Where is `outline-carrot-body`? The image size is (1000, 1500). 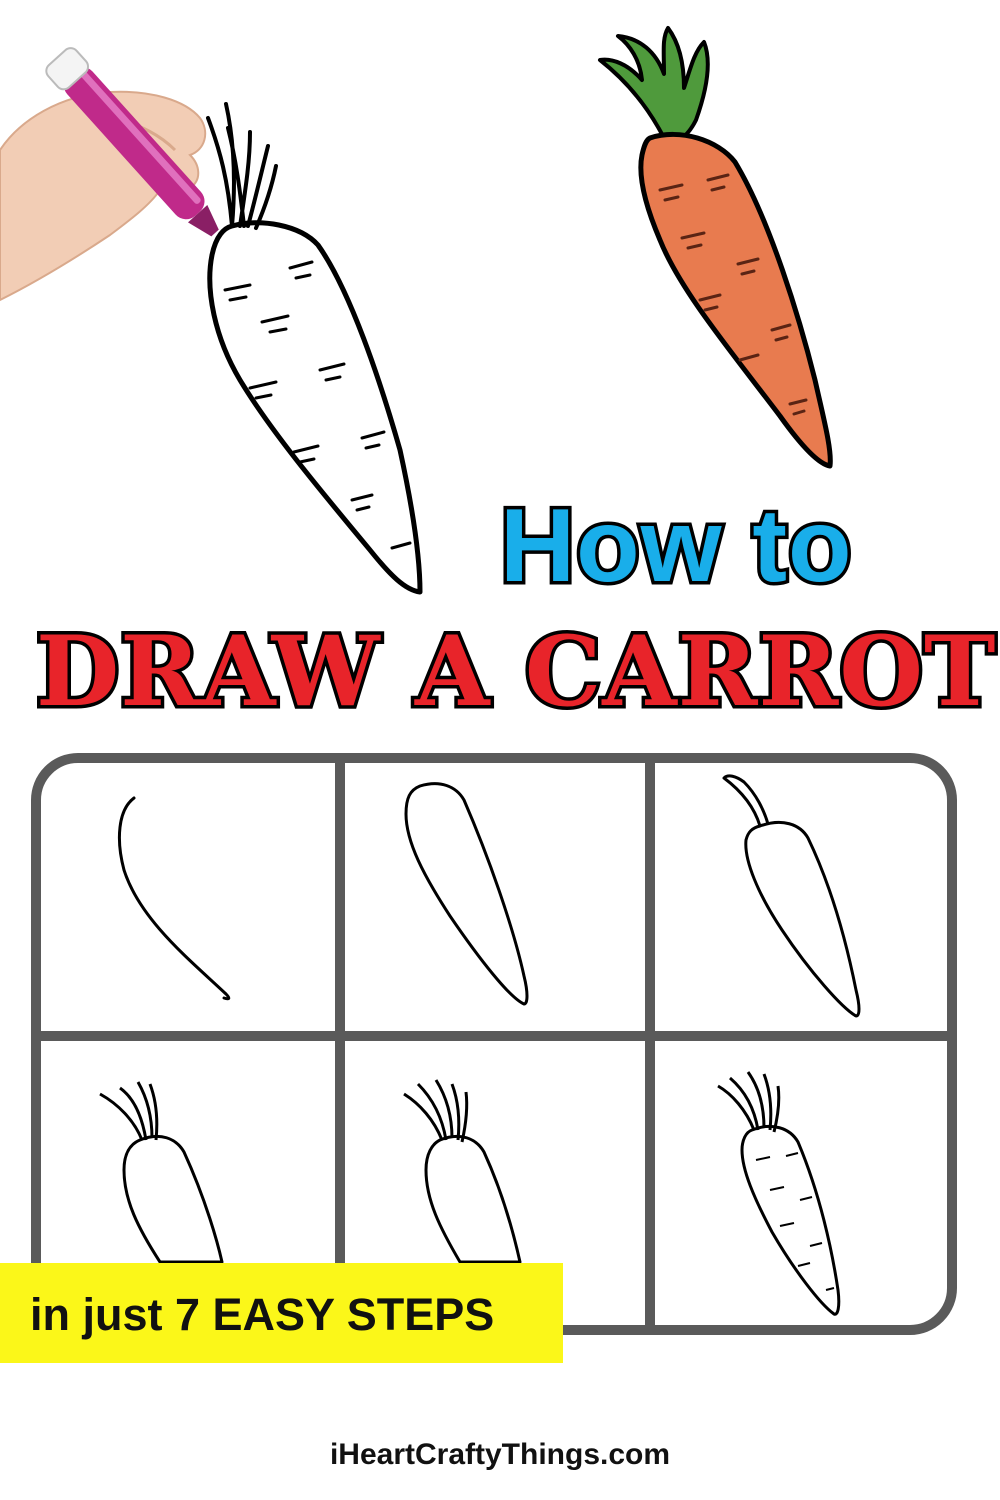 outline-carrot-body is located at coordinates (315, 407).